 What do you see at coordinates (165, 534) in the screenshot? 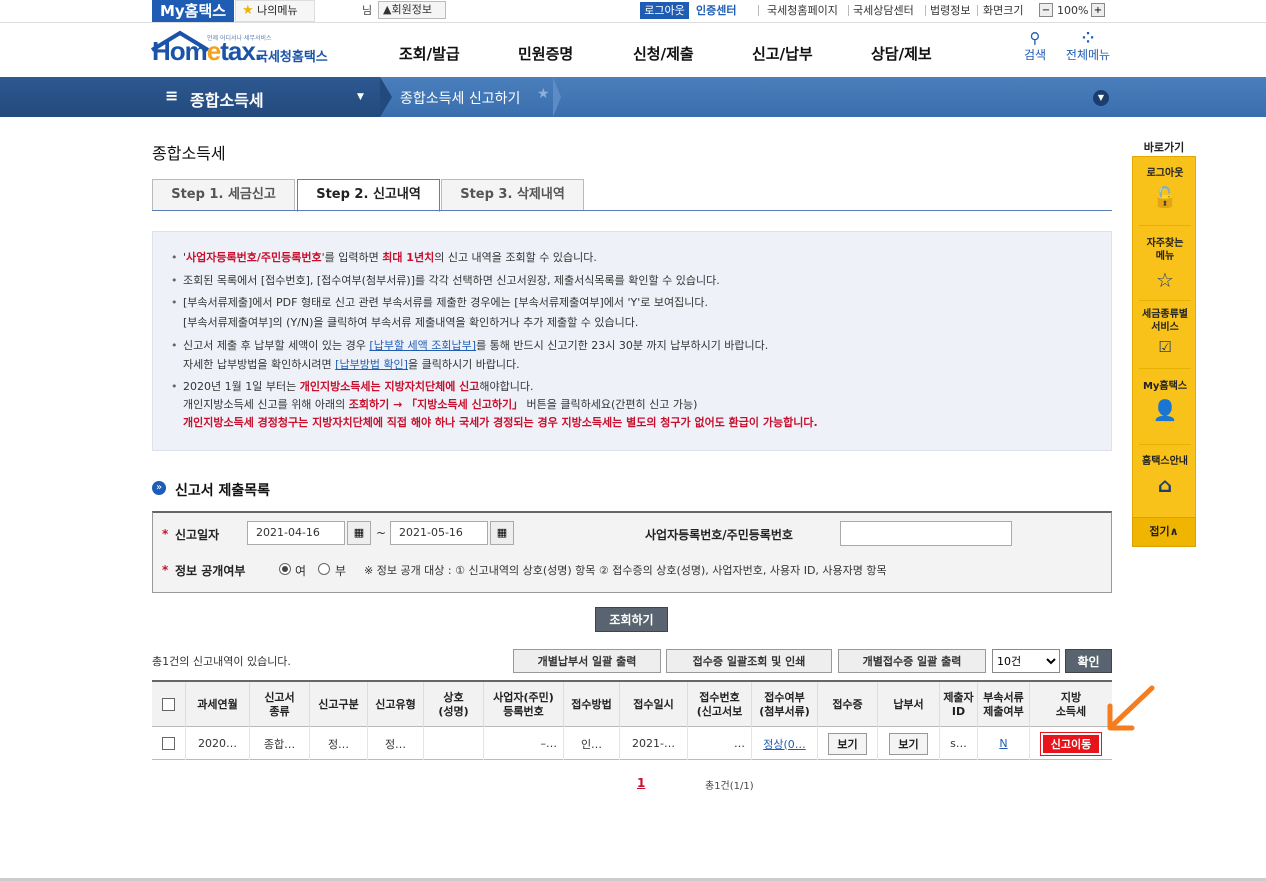
I see `required-mark: *` at bounding box center [165, 534].